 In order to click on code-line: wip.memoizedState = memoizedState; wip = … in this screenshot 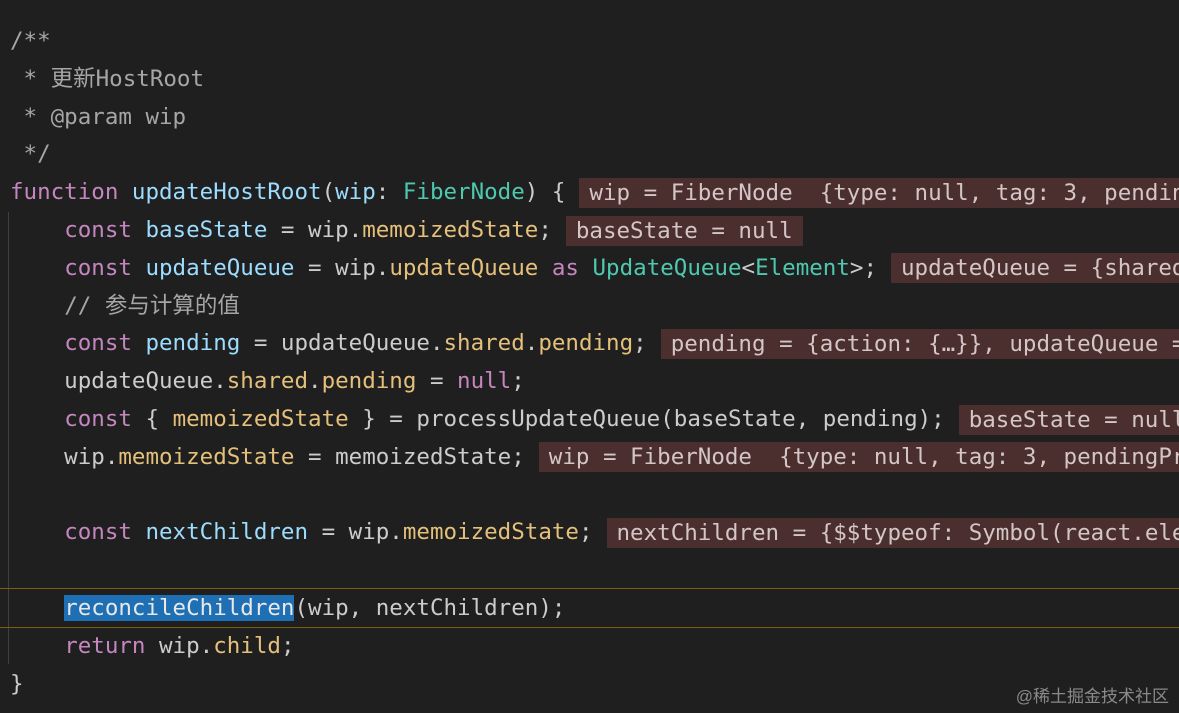, I will do `click(589, 457)`.